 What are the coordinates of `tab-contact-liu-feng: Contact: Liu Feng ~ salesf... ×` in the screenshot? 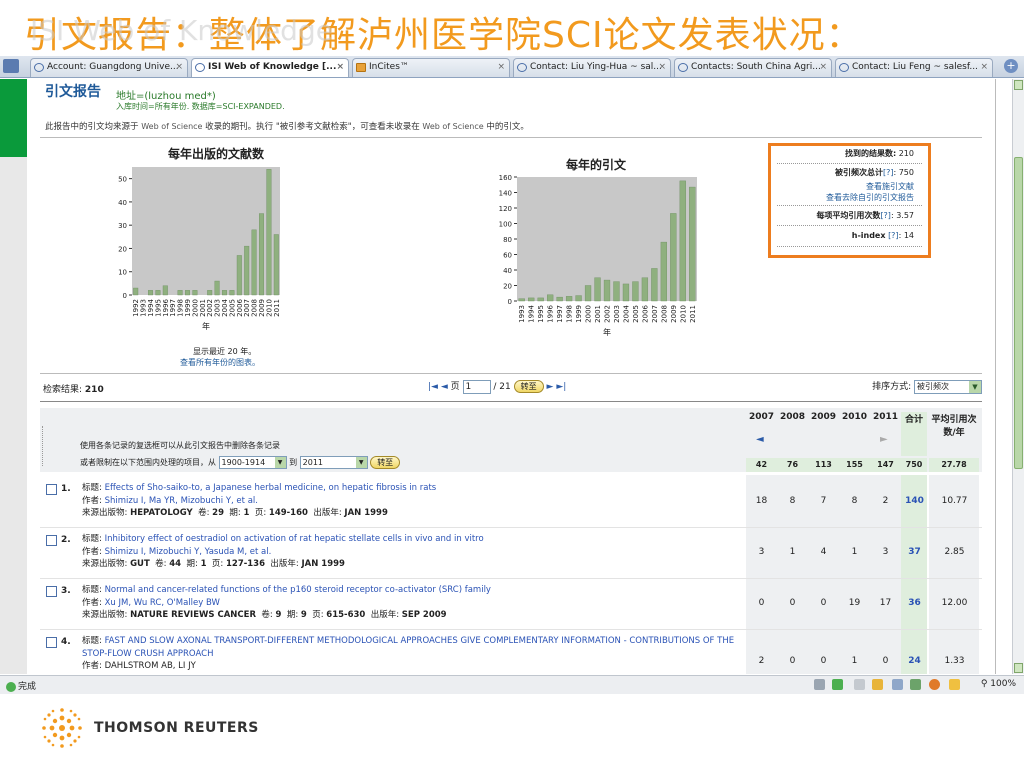 It's located at (914, 67).